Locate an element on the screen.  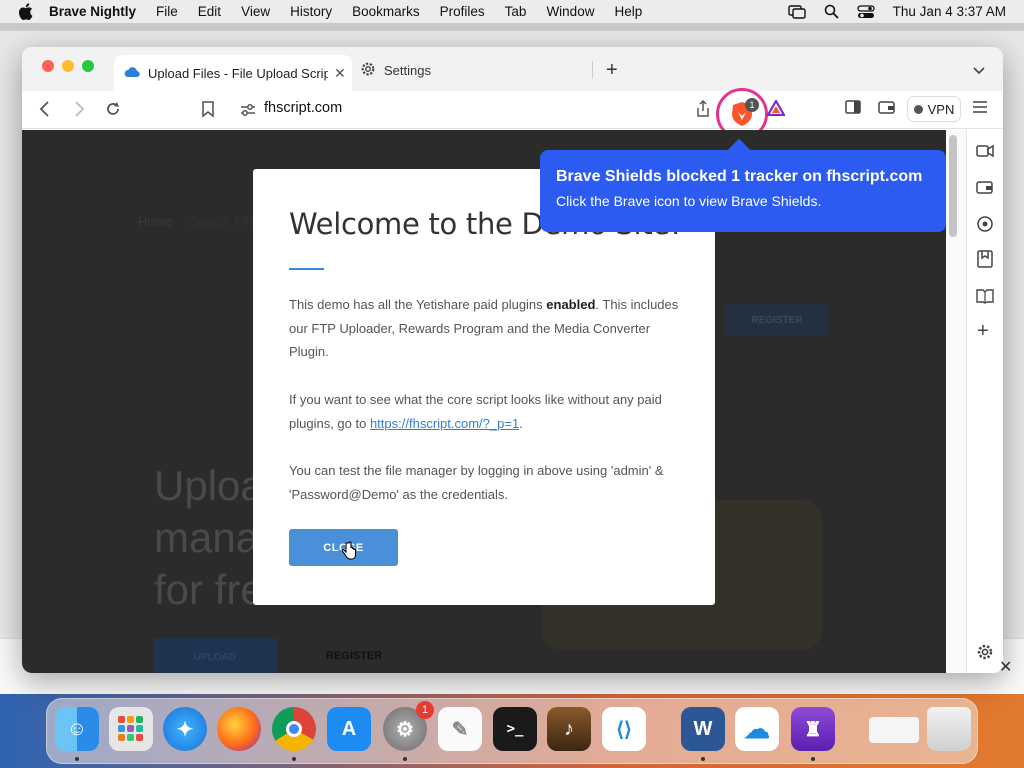
dock-app-store-icon: A is located at coordinates (349, 729).